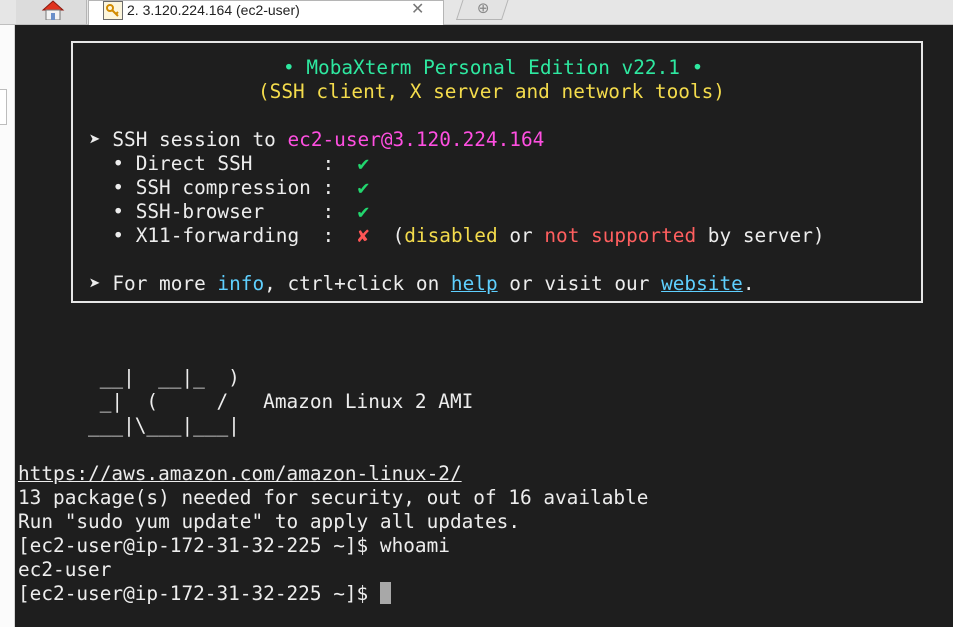 The image size is (953, 627). I want to click on command-output: ec2-user, so click(65, 569).